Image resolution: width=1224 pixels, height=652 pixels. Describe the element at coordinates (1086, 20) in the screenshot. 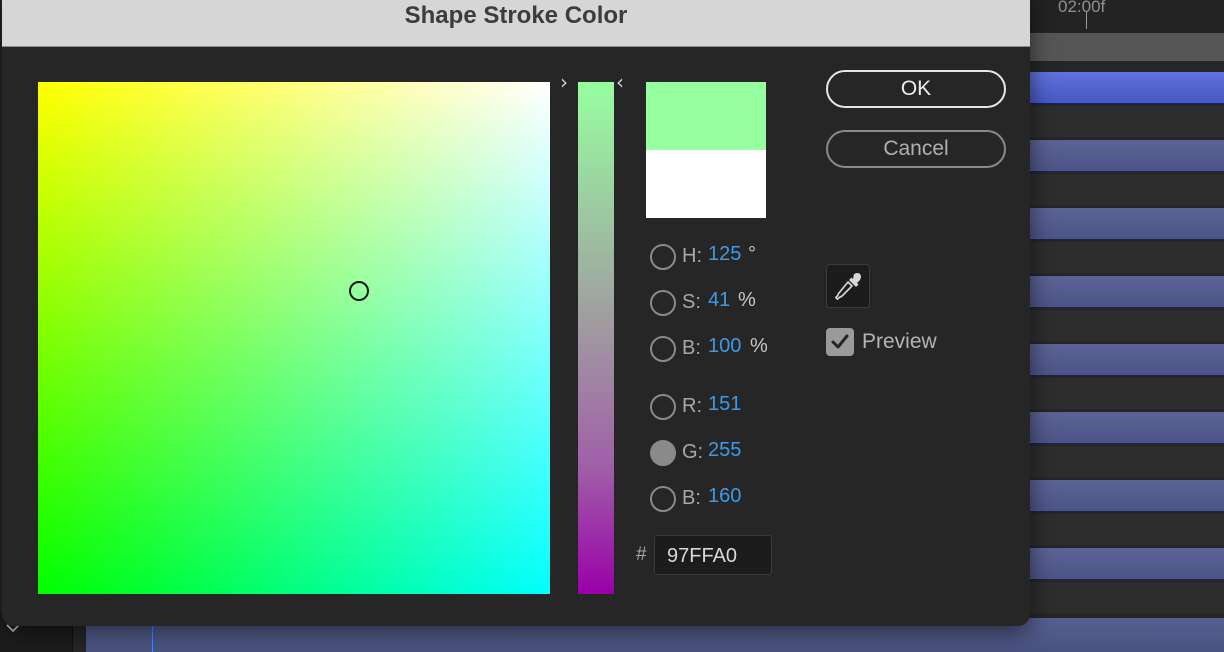

I see `timeline-tick` at that location.